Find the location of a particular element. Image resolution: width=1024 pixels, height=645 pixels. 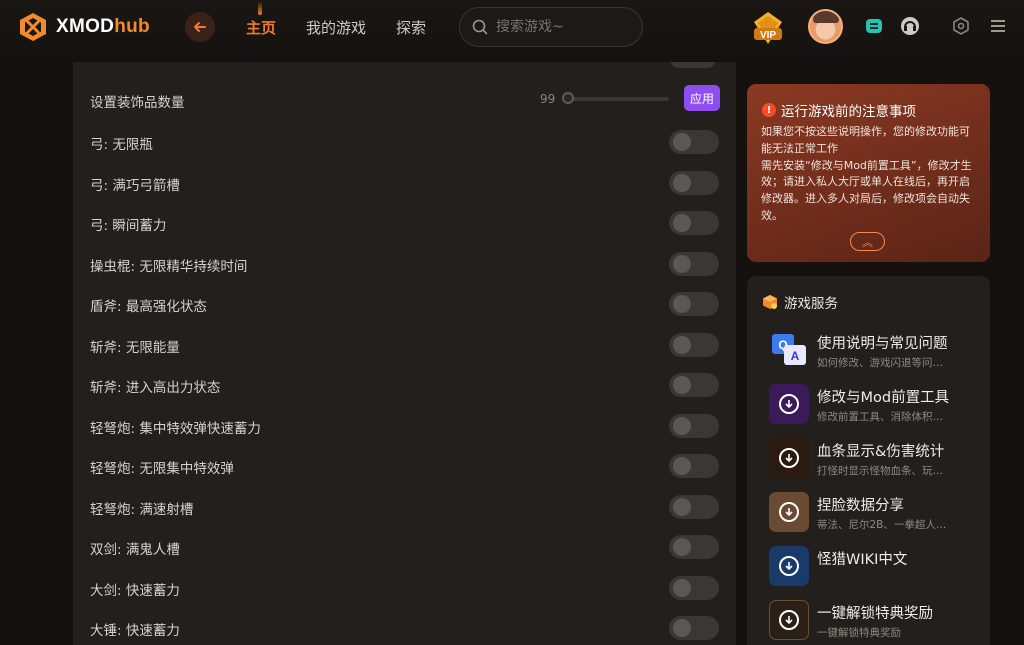

svg-text: VIP is located at coordinates (768, 35).